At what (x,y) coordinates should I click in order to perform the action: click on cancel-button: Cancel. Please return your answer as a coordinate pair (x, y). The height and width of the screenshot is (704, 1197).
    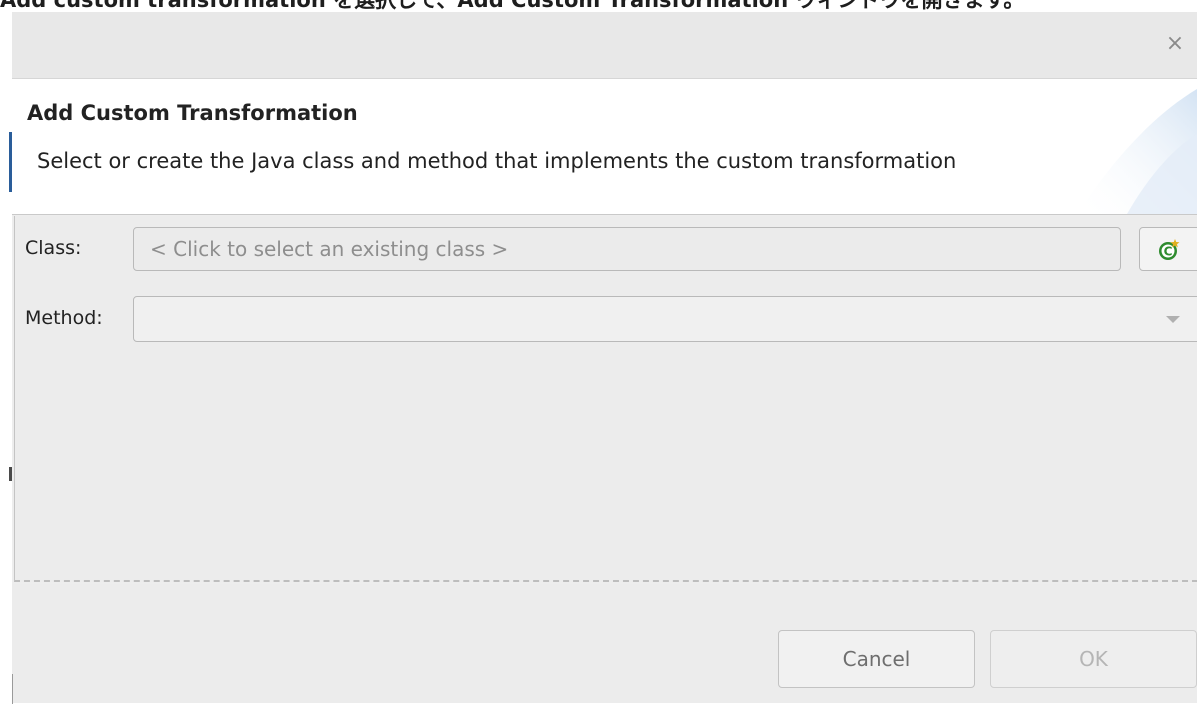
    Looking at the image, I should click on (876, 659).